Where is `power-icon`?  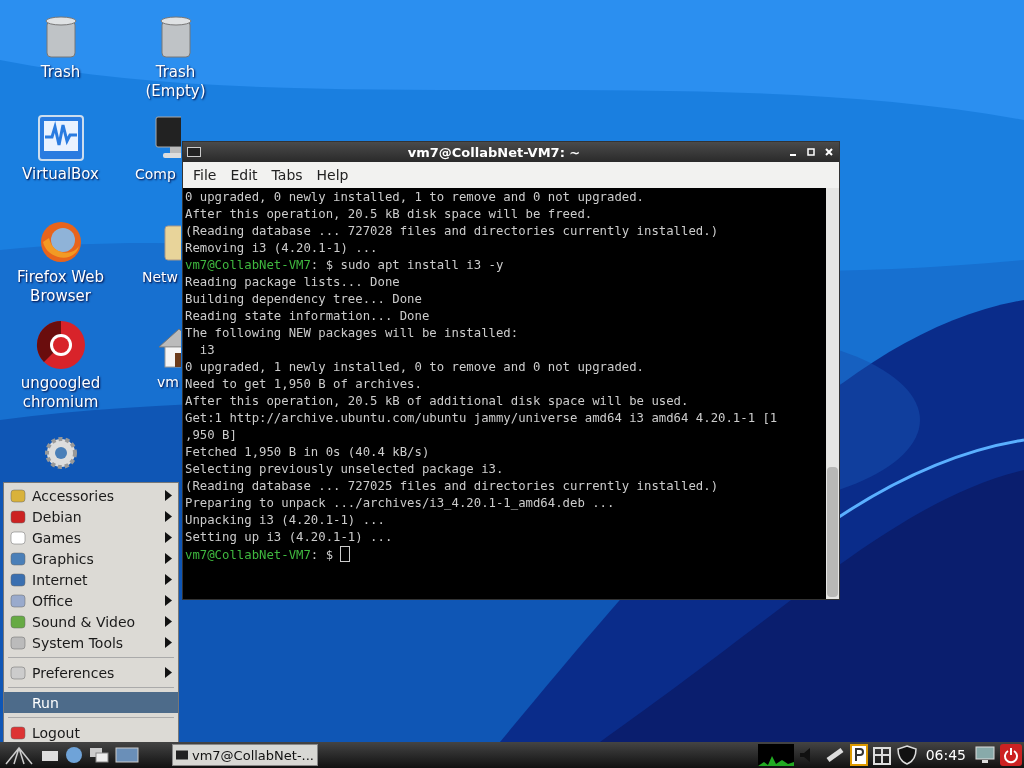 power-icon is located at coordinates (1011, 755).